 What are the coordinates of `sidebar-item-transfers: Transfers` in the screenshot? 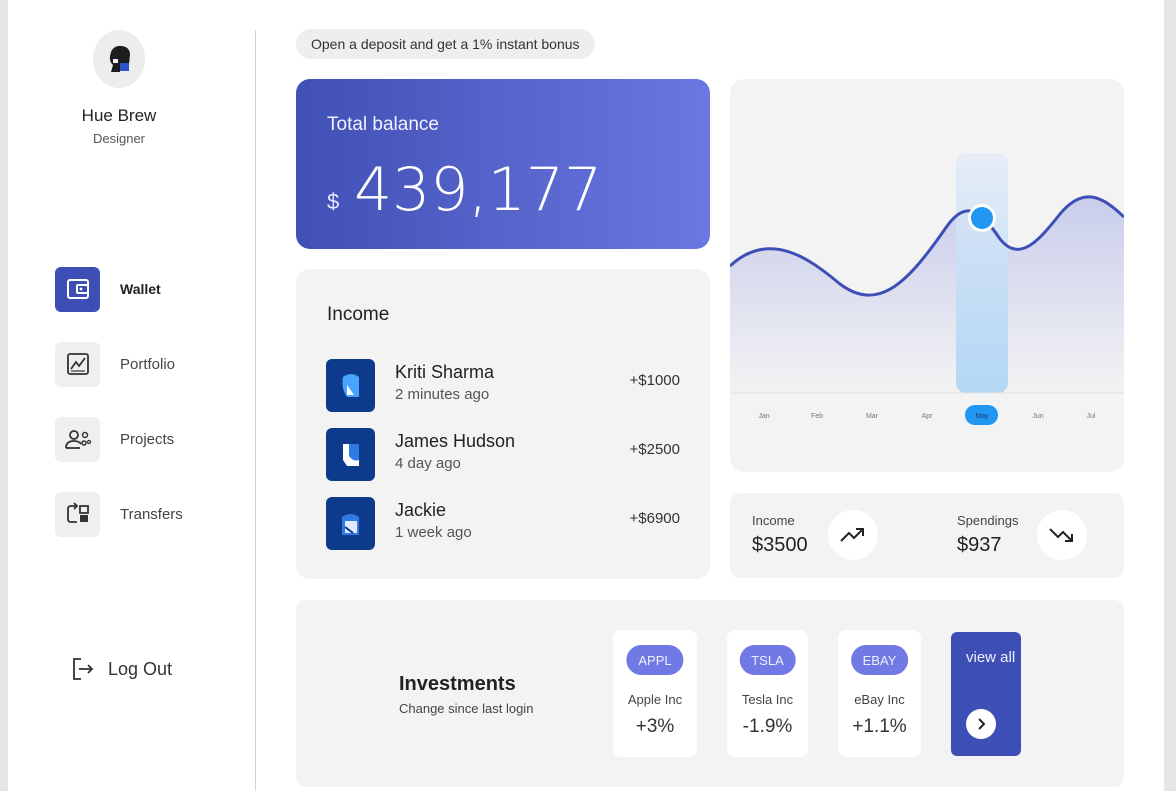 It's located at (119, 514).